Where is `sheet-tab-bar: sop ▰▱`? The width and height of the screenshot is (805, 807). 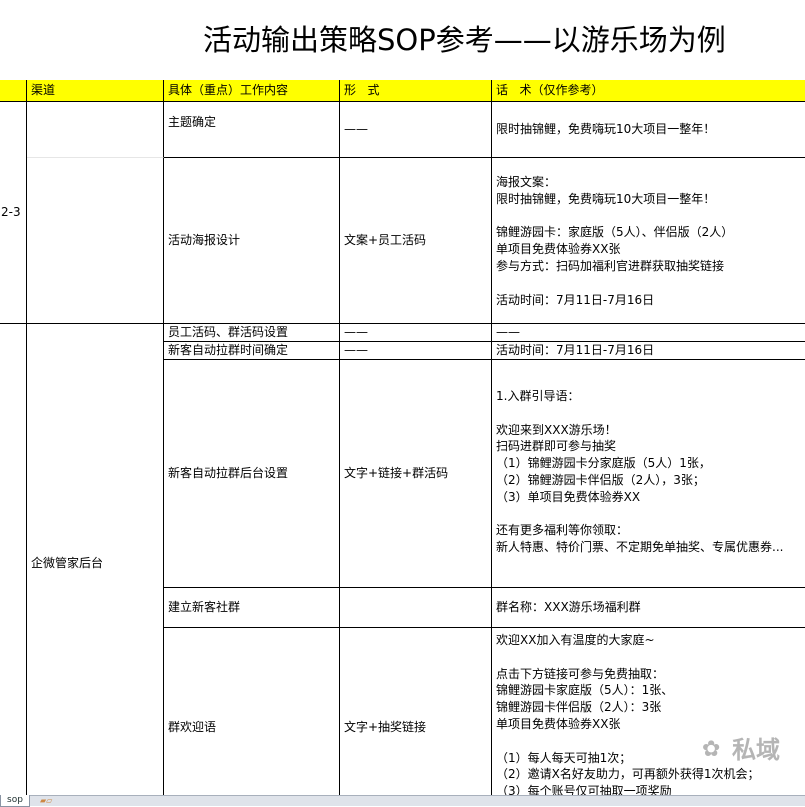 sheet-tab-bar: sop ▰▱ is located at coordinates (402, 801).